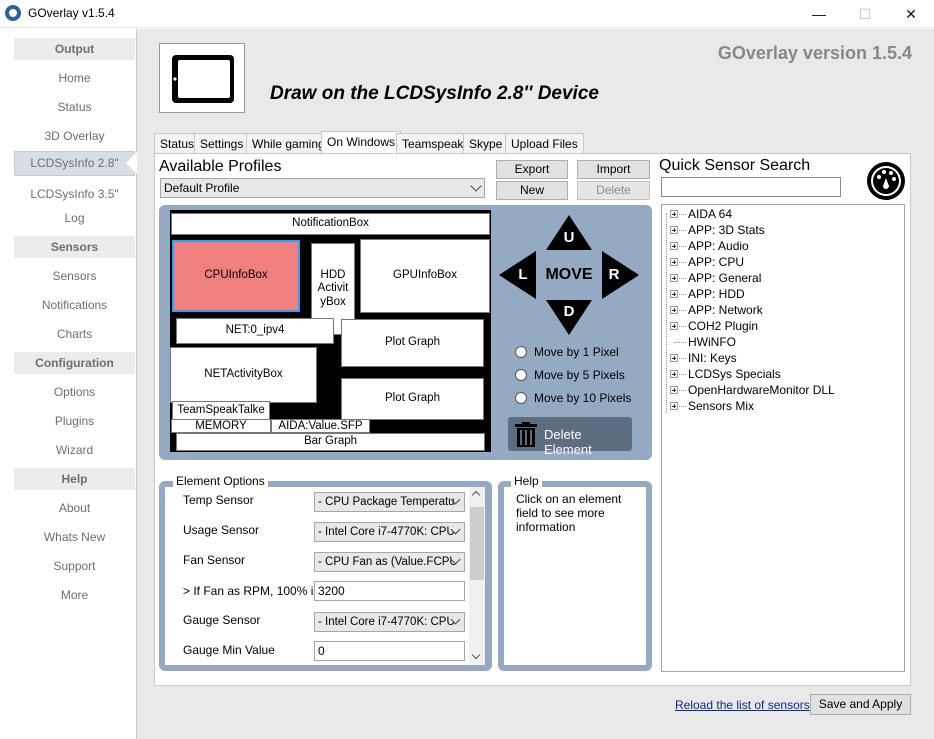 This screenshot has height=739, width=934. I want to click on new-button: New, so click(532, 190).